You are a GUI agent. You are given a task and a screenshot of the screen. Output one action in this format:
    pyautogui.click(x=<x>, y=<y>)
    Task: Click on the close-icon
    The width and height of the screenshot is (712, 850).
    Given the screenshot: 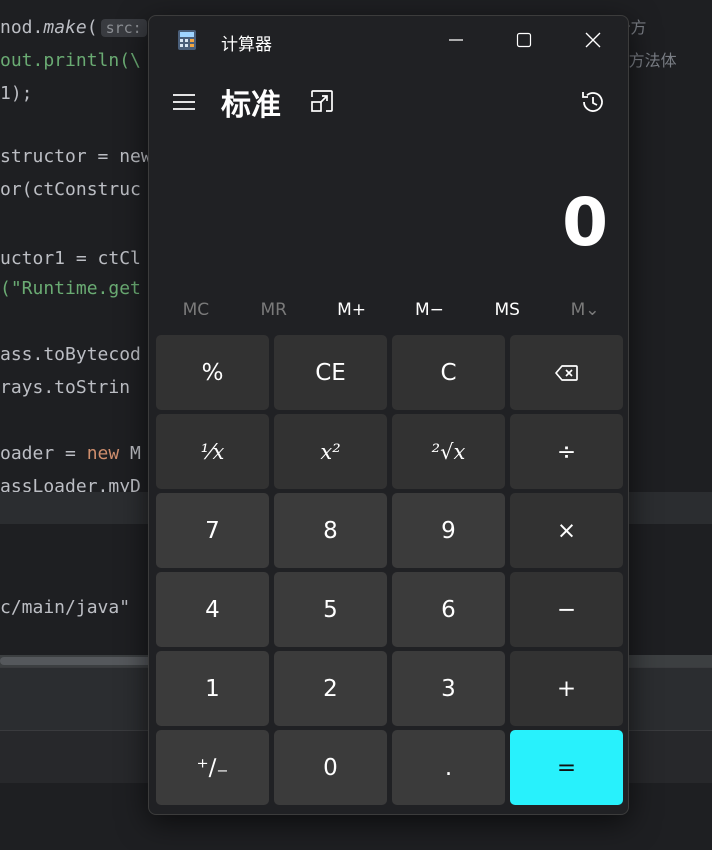 What is the action you would take?
    pyautogui.click(x=593, y=40)
    